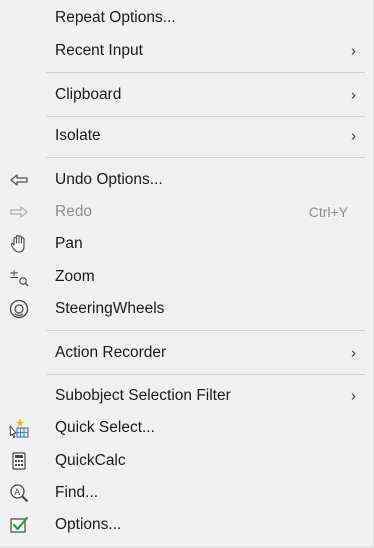 The width and height of the screenshot is (374, 548). What do you see at coordinates (69, 243) in the screenshot?
I see `menu-item-label: Pan` at bounding box center [69, 243].